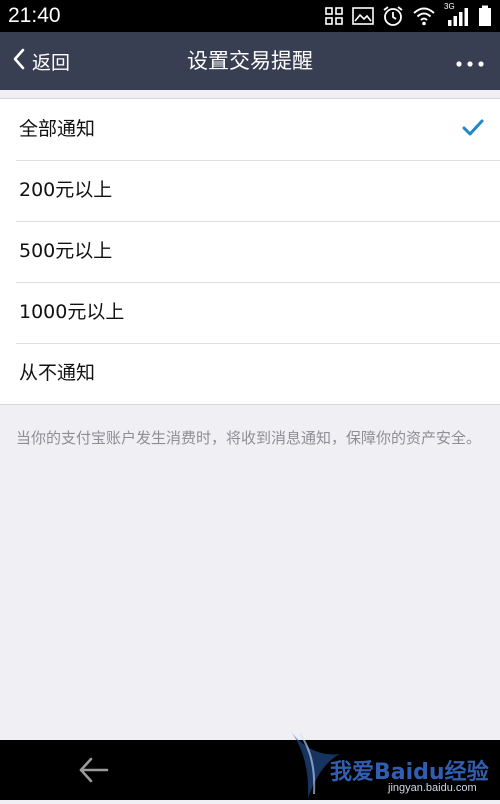  Describe the element at coordinates (57, 129) in the screenshot. I see `option-label: 全部通知` at that location.